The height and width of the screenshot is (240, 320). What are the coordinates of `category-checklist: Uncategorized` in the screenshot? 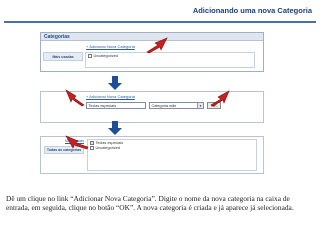 It's located at (170, 60).